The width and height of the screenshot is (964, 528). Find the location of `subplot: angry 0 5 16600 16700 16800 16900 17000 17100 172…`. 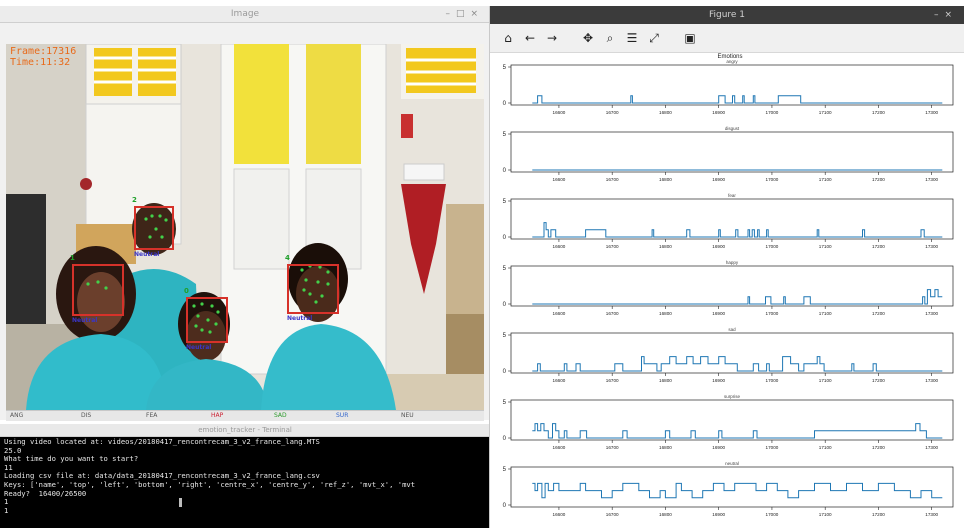

subplot: angry 0 5 16600 16700 16800 16900 17000 17100 172… is located at coordinates (728, 87).